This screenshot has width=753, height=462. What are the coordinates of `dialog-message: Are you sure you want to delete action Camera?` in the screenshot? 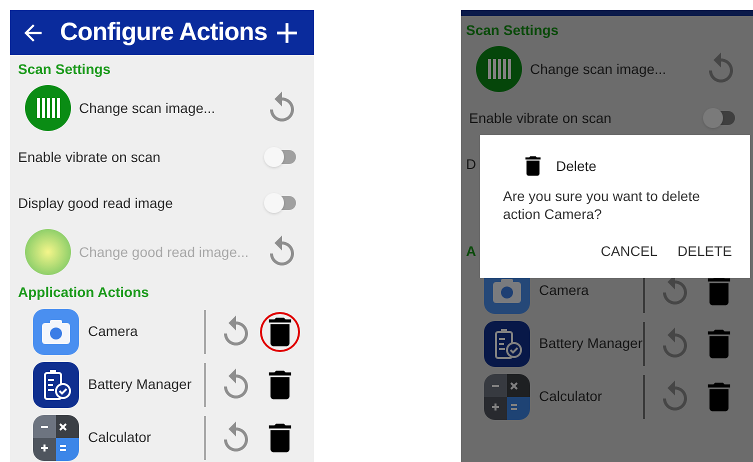 It's located at (601, 205).